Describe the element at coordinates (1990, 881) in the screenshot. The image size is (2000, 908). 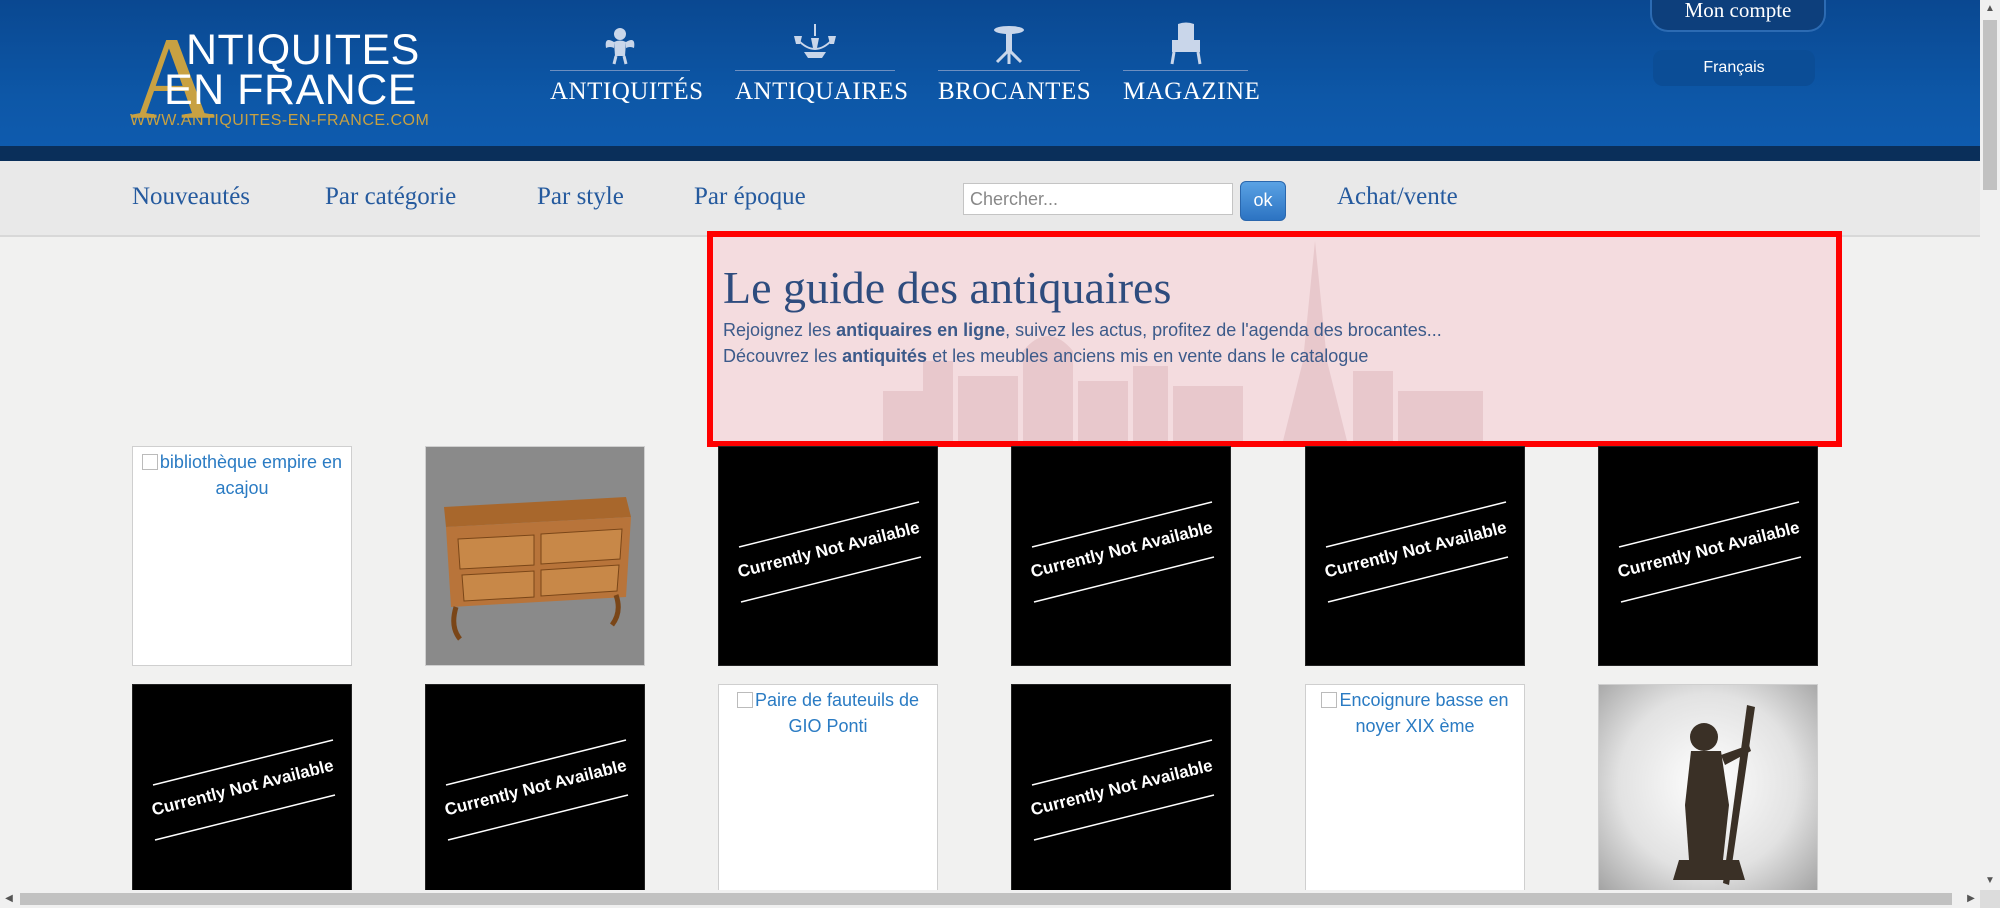
I see `scroll-down-arrow-icon: ▼` at that location.